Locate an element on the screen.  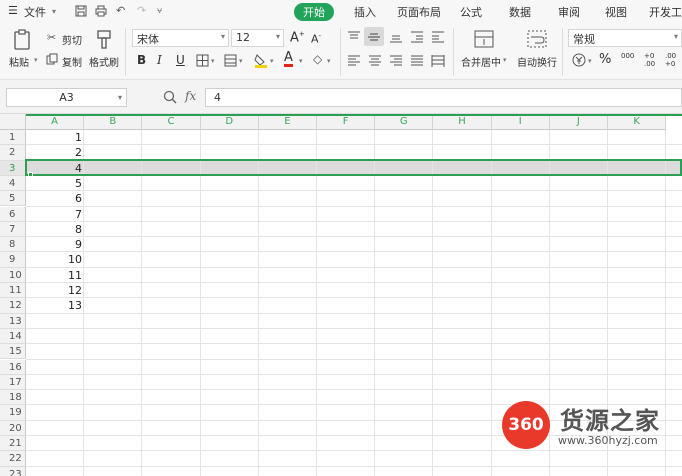
row-header-22: 22 is located at coordinates (13, 459).